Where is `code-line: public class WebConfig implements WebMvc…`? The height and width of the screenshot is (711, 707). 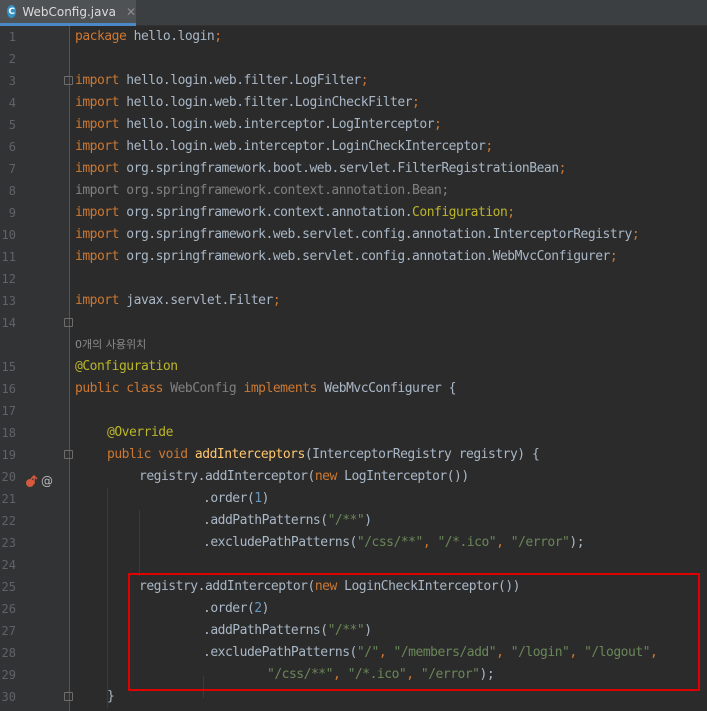 code-line: public class WebConfig implements WebMvc… is located at coordinates (266, 388).